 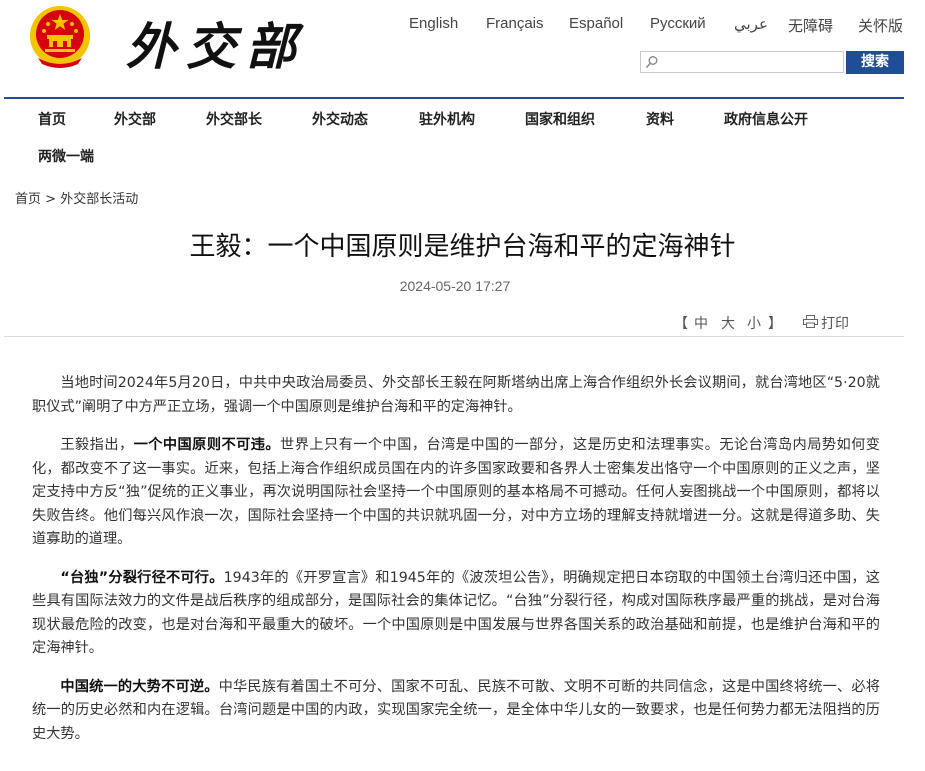 What do you see at coordinates (728, 323) in the screenshot?
I see `font-size-medium-button: 大` at bounding box center [728, 323].